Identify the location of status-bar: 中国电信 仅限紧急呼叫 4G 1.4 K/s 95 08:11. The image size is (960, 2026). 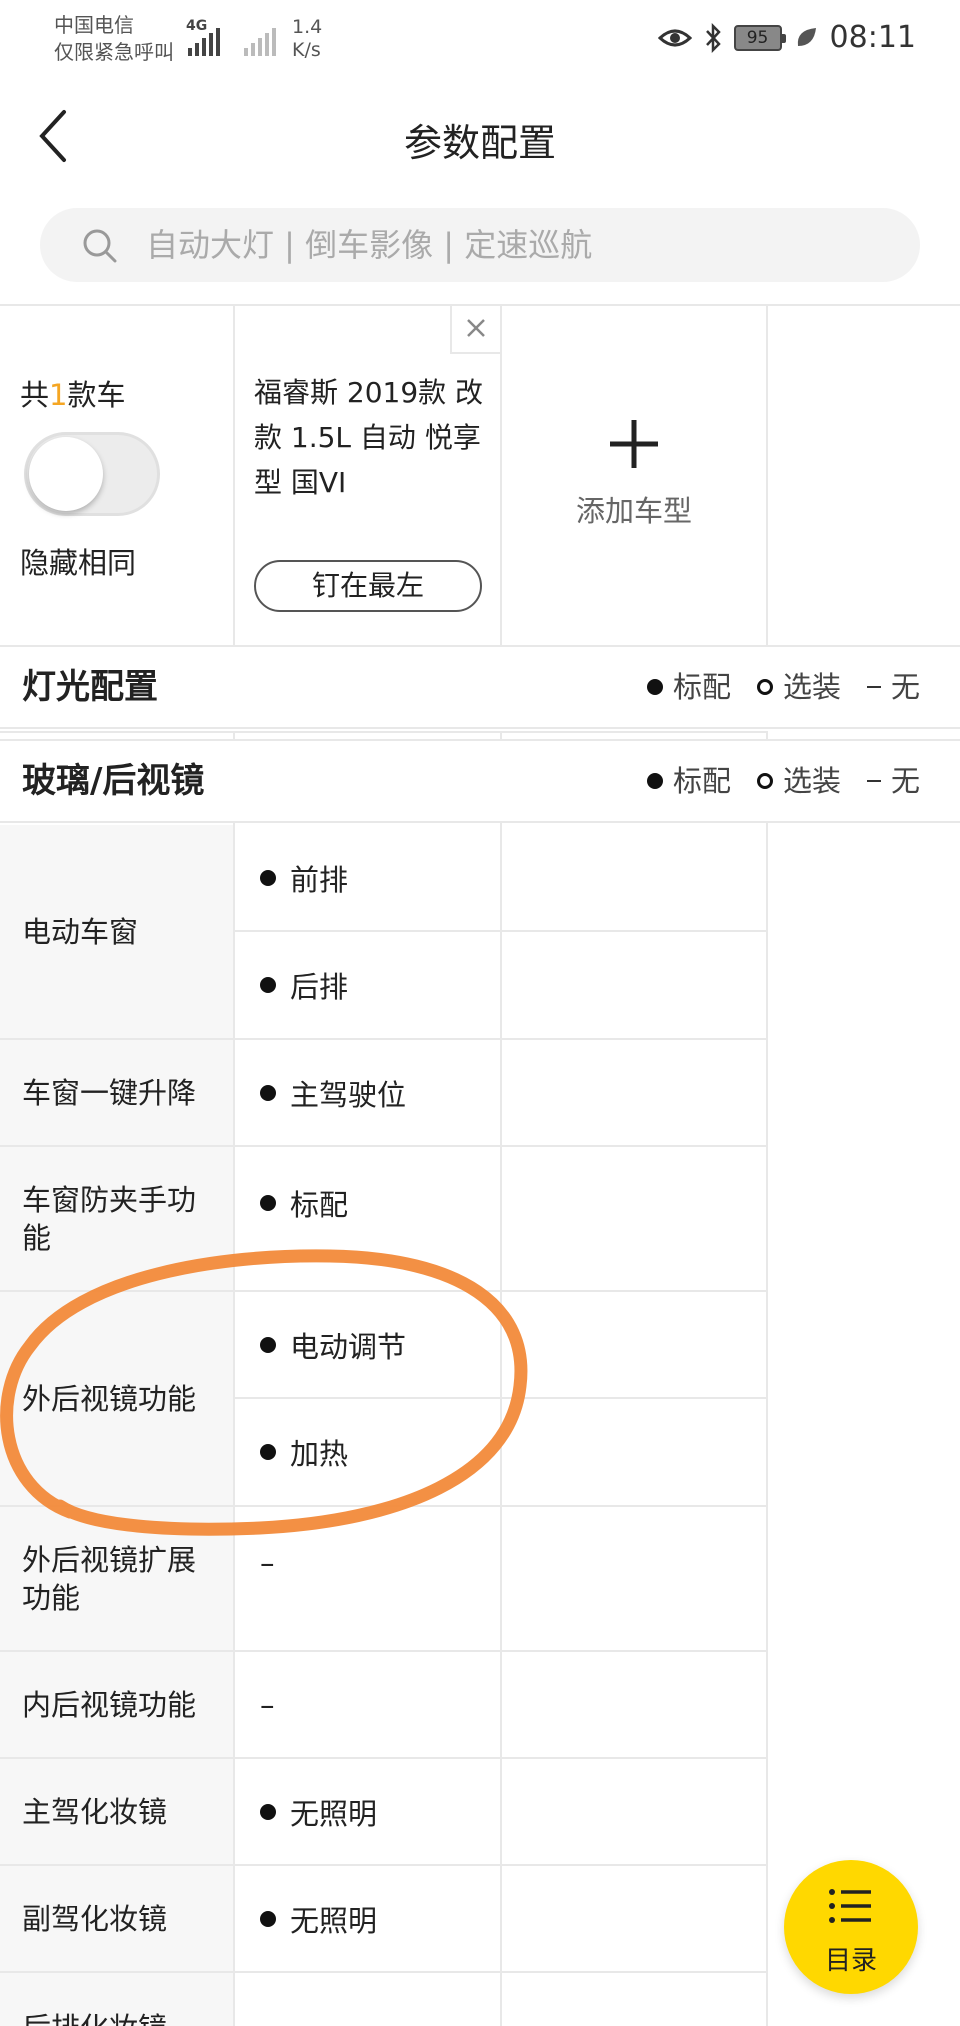
(480, 39).